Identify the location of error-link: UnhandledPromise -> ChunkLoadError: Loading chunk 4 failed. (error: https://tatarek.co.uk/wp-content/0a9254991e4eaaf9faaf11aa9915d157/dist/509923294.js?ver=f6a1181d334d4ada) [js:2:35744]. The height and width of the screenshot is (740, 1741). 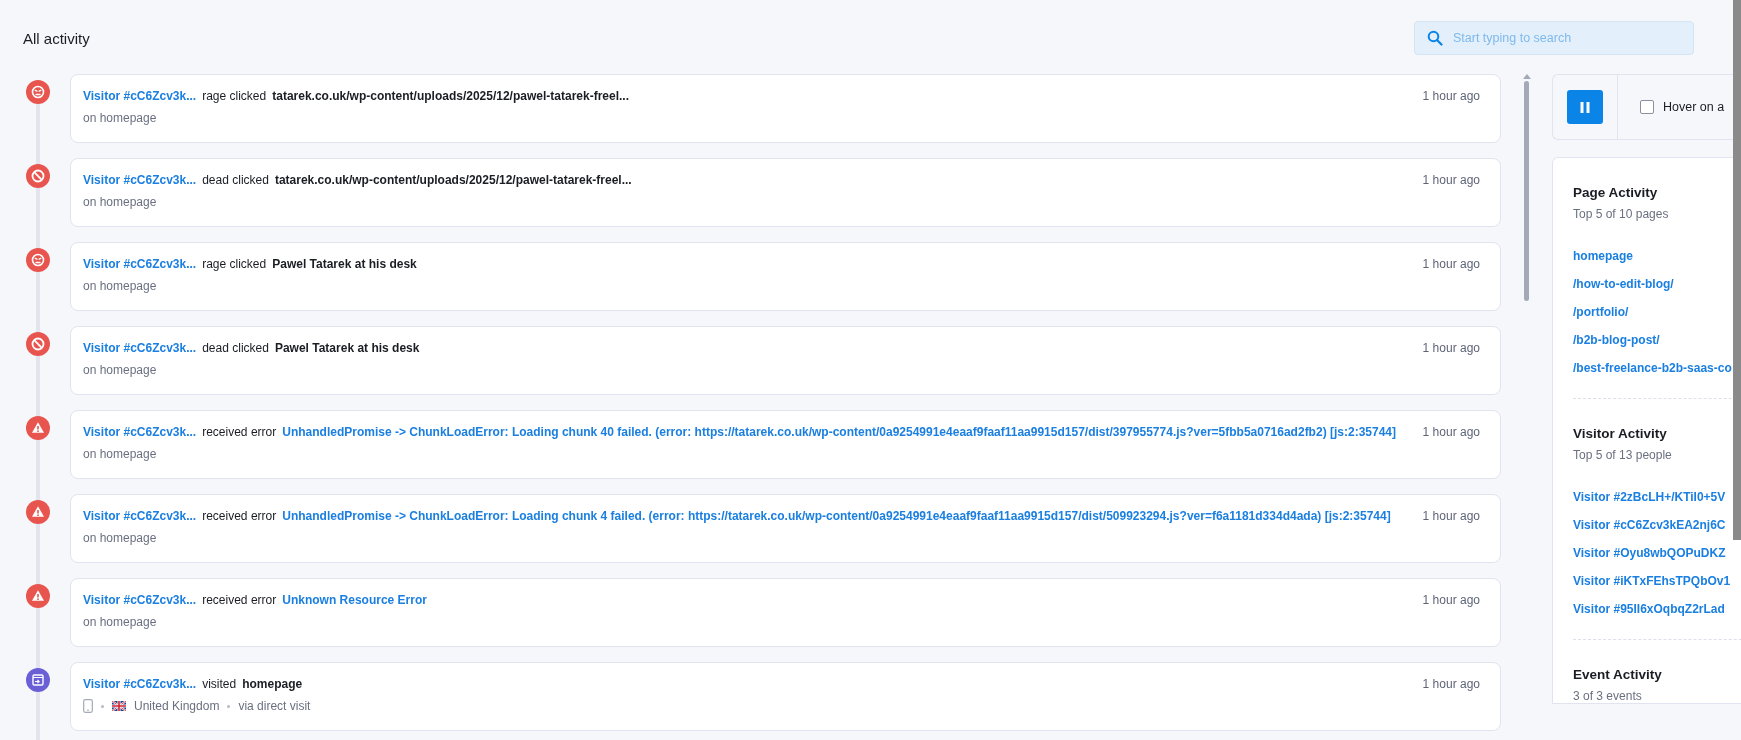
(836, 516).